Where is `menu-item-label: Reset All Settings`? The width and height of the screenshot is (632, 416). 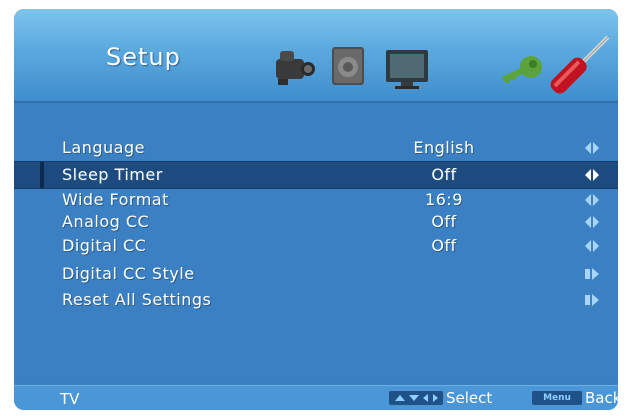
menu-item-label: Reset All Settings is located at coordinates (137, 299).